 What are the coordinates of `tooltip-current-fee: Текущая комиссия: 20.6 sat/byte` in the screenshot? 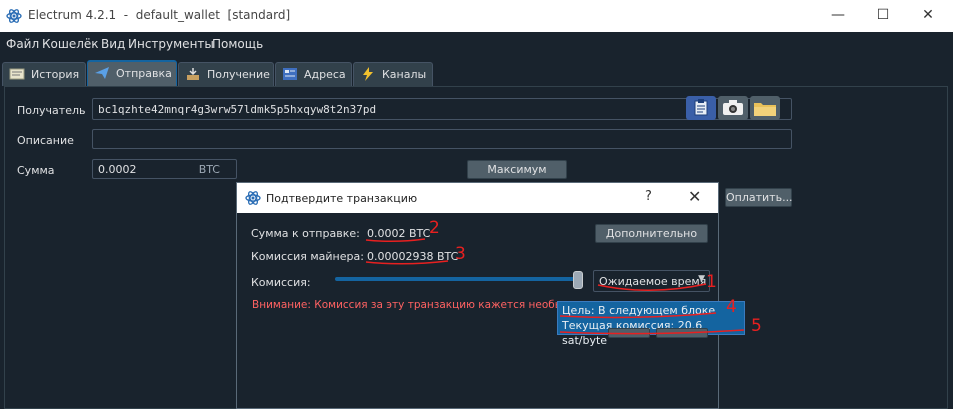 It's located at (632, 333).